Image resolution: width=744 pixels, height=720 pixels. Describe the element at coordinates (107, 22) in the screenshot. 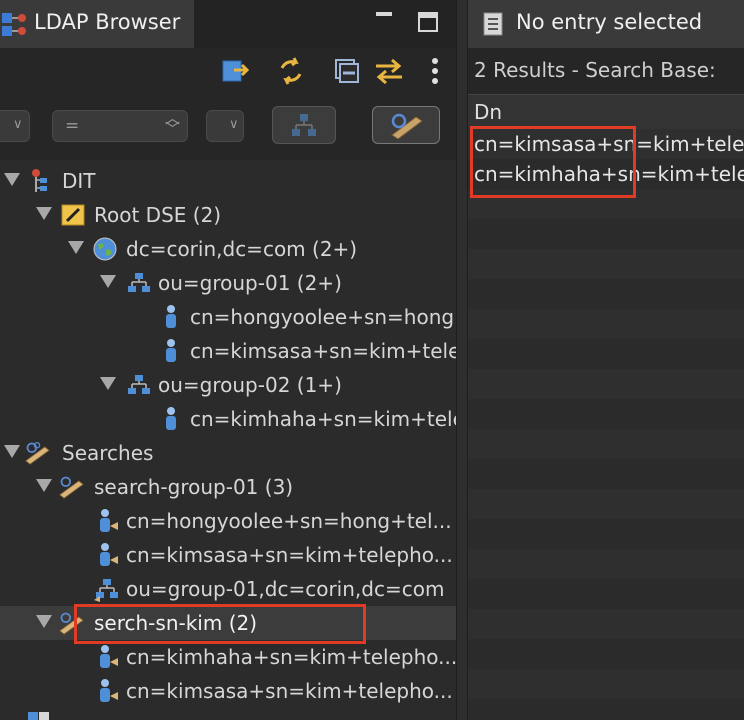

I see `ldap-browser-title: LDAP Browser` at that location.